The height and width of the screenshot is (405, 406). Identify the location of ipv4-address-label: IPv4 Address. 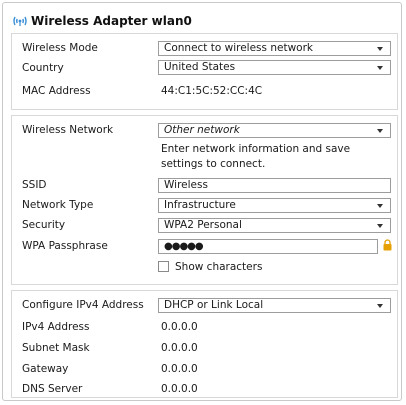
(56, 327).